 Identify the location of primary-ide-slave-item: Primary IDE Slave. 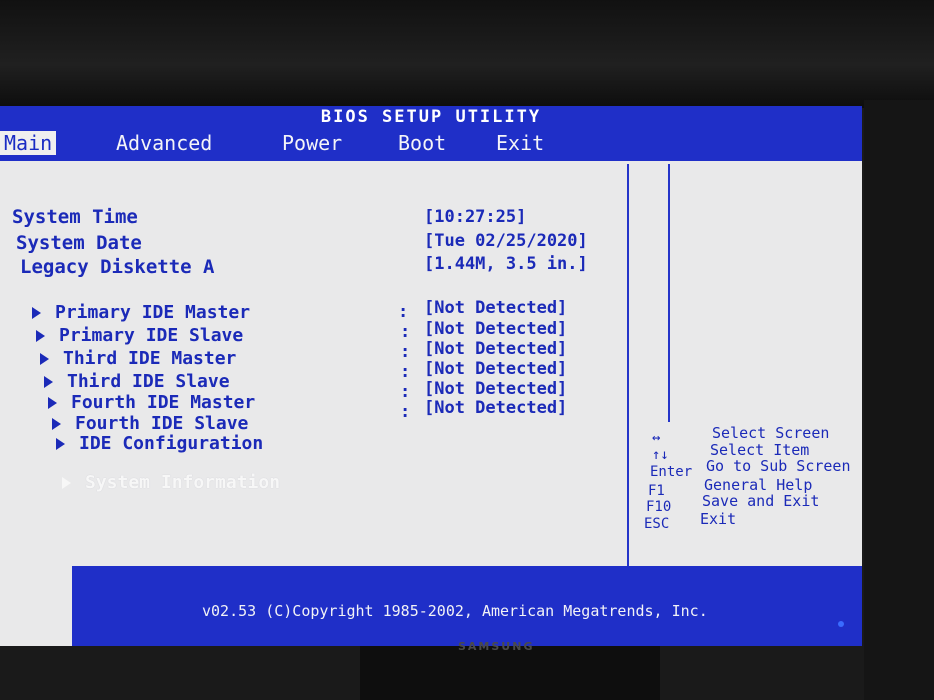
(139, 335).